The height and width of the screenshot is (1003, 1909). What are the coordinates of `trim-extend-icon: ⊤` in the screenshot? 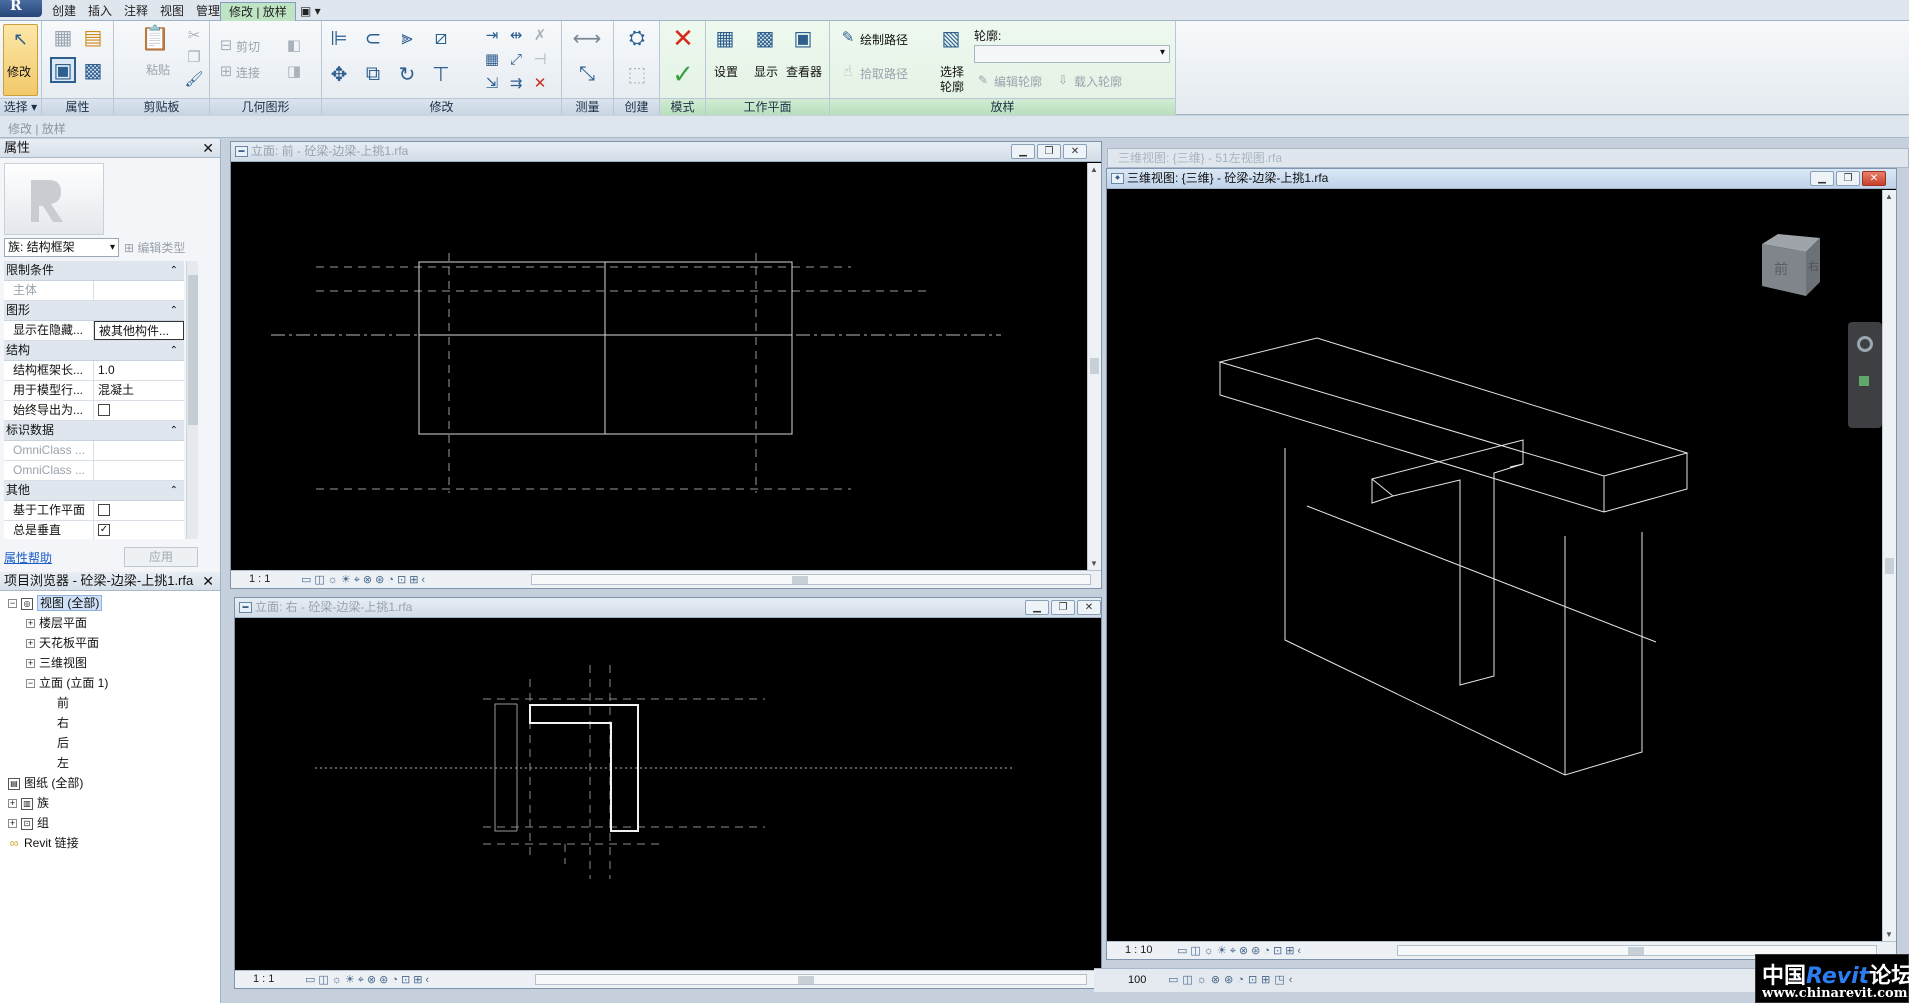 It's located at (441, 74).